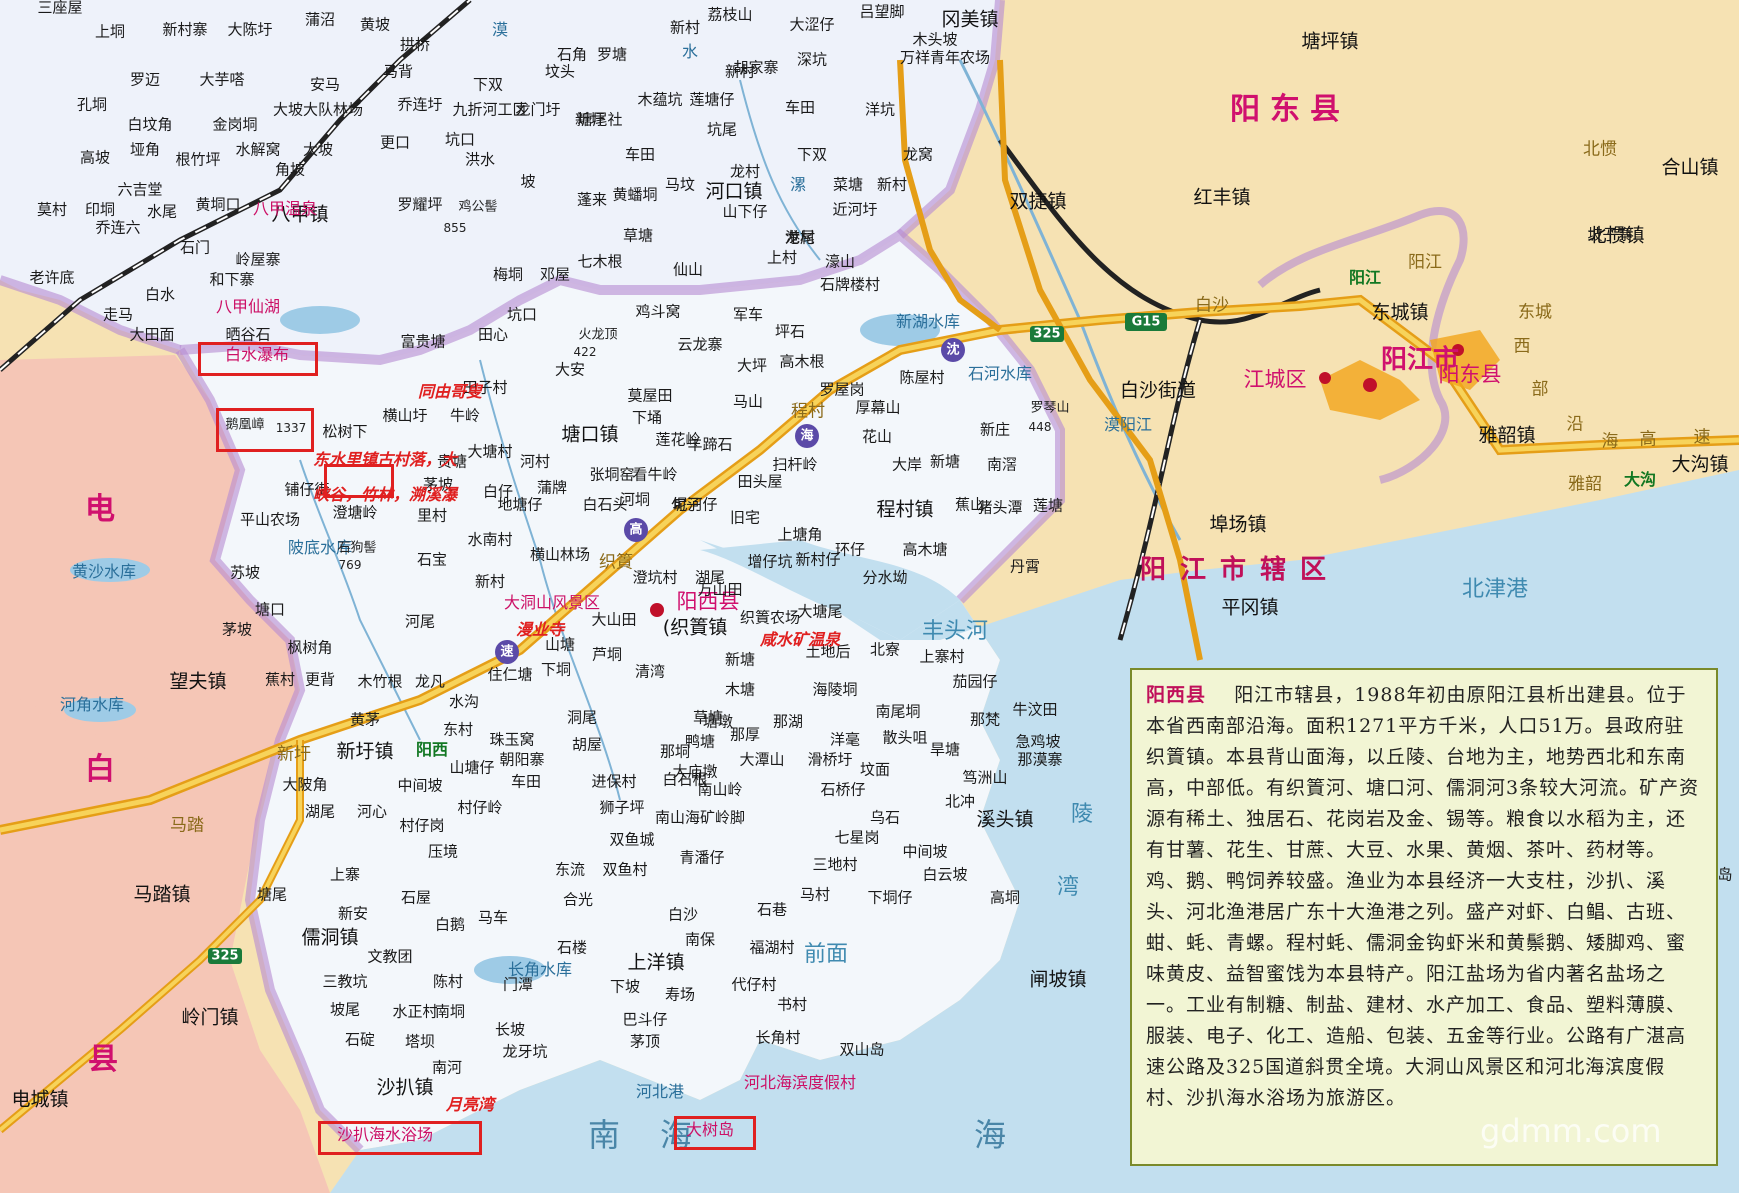  I want to click on village-label: 乔连六, so click(118, 227).